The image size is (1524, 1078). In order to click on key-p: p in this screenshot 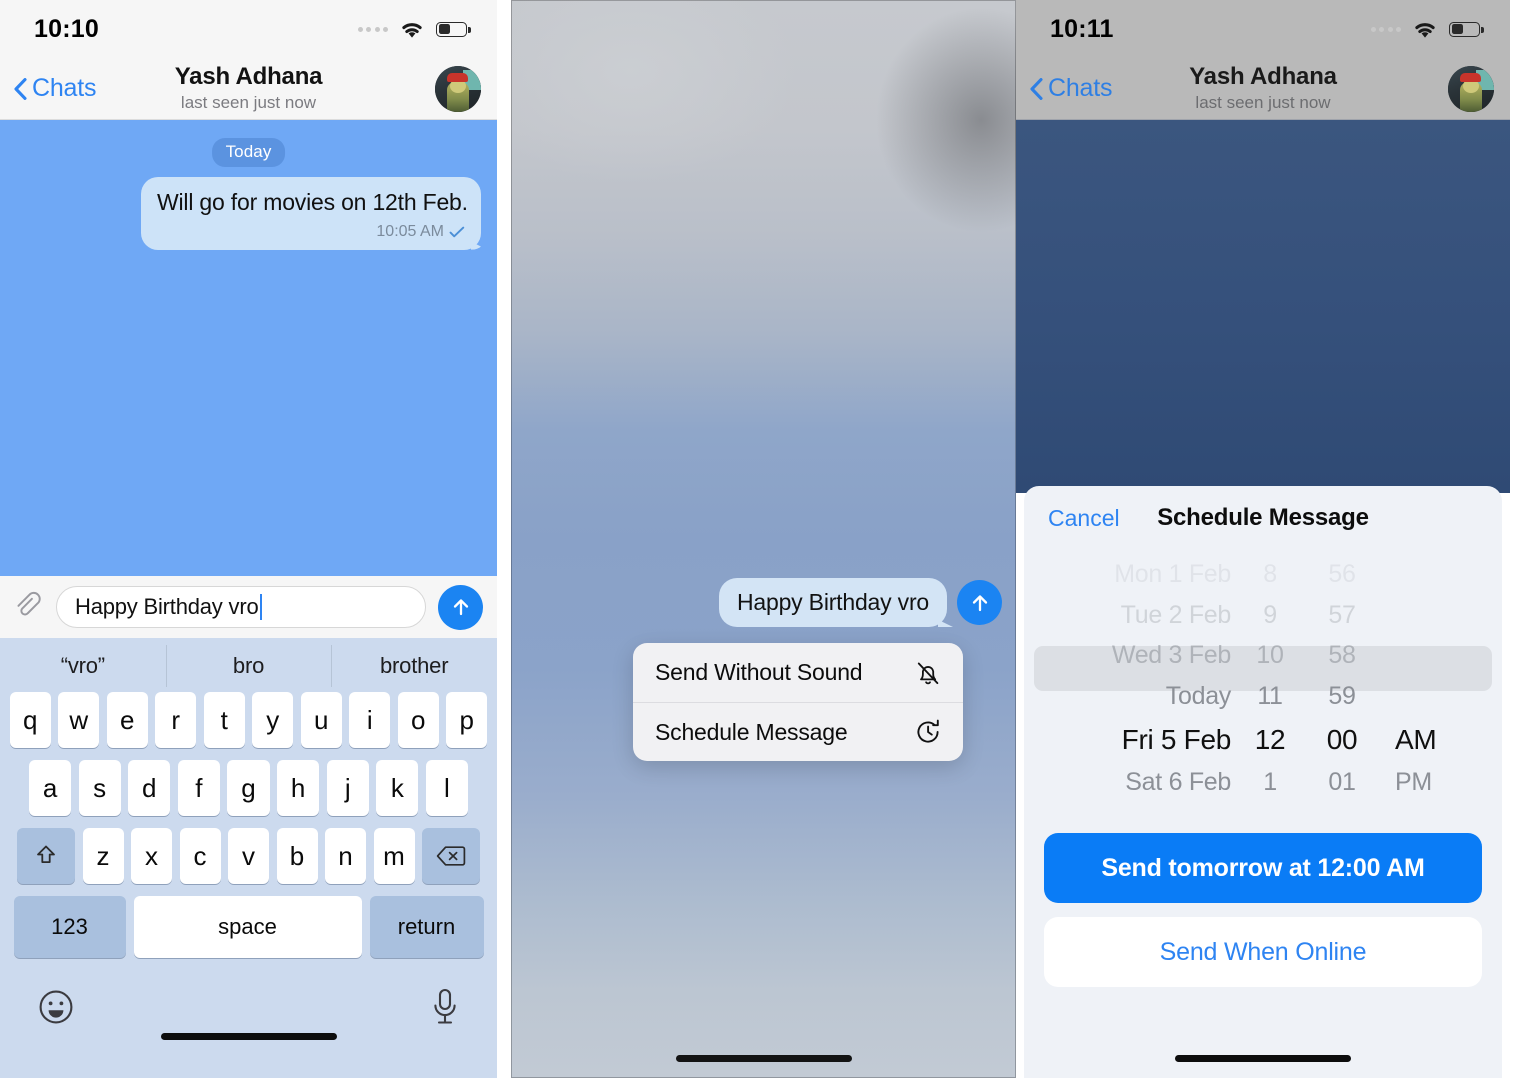, I will do `click(467, 720)`.